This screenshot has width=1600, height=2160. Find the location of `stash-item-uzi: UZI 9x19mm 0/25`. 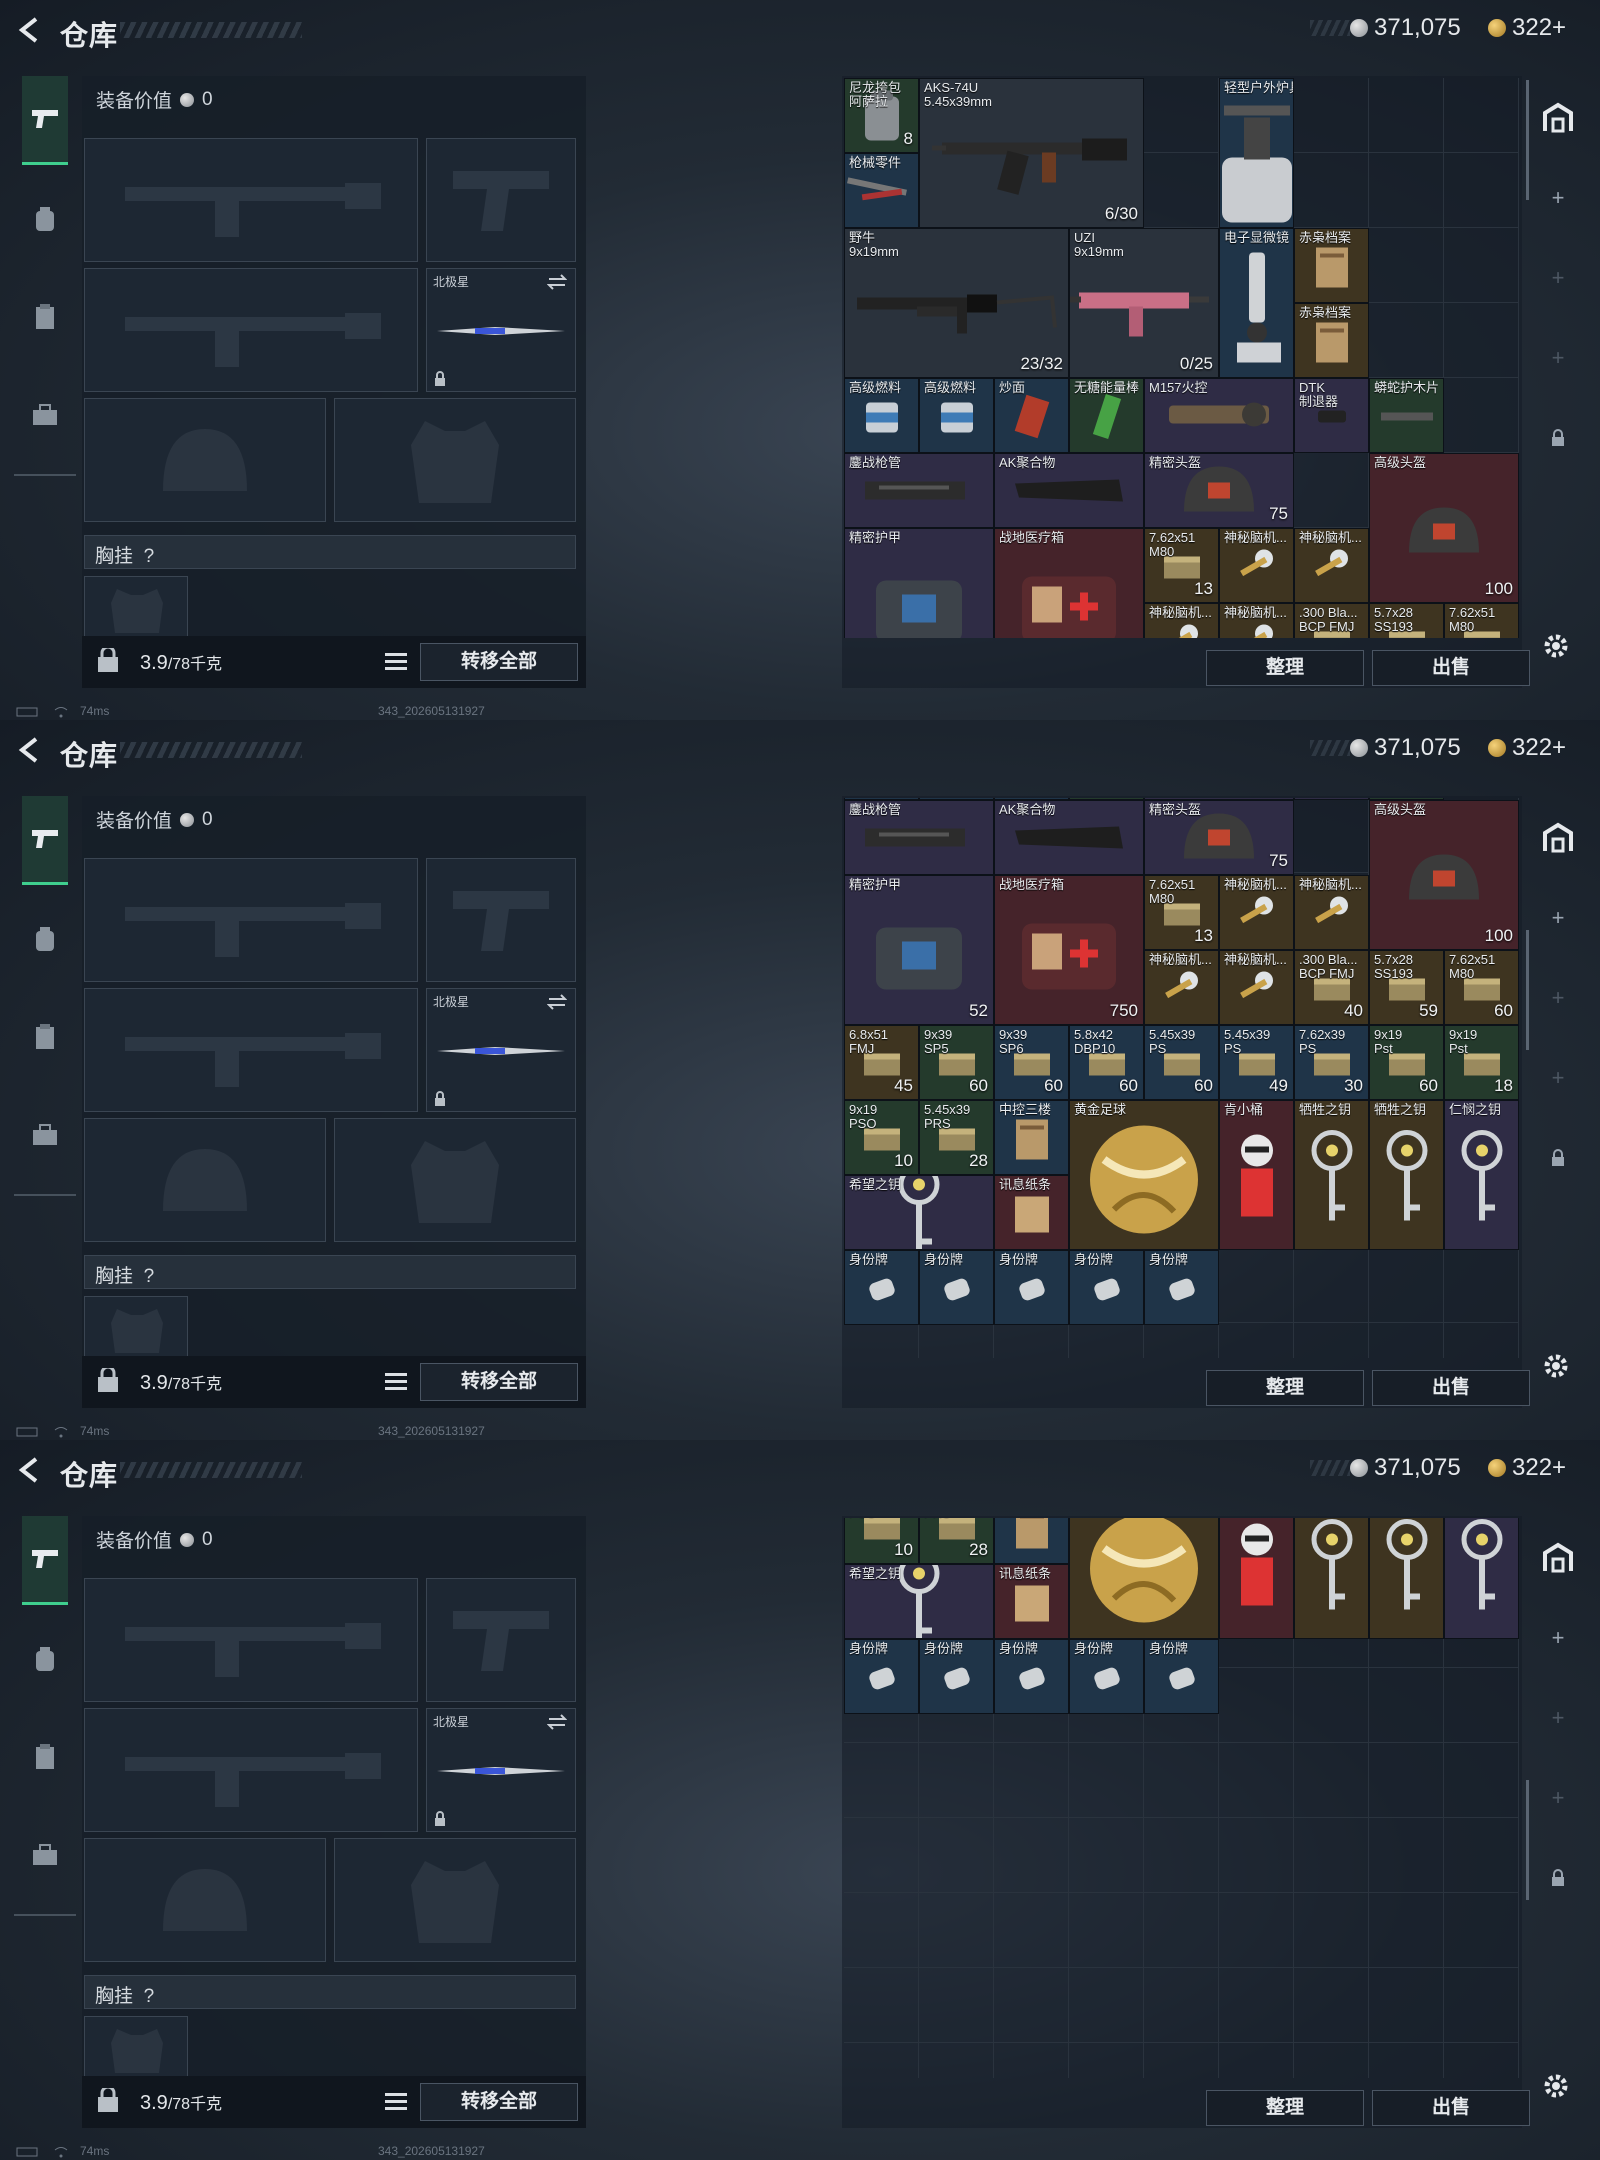

stash-item-uzi: UZI 9x19mm 0/25 is located at coordinates (1144, 303).